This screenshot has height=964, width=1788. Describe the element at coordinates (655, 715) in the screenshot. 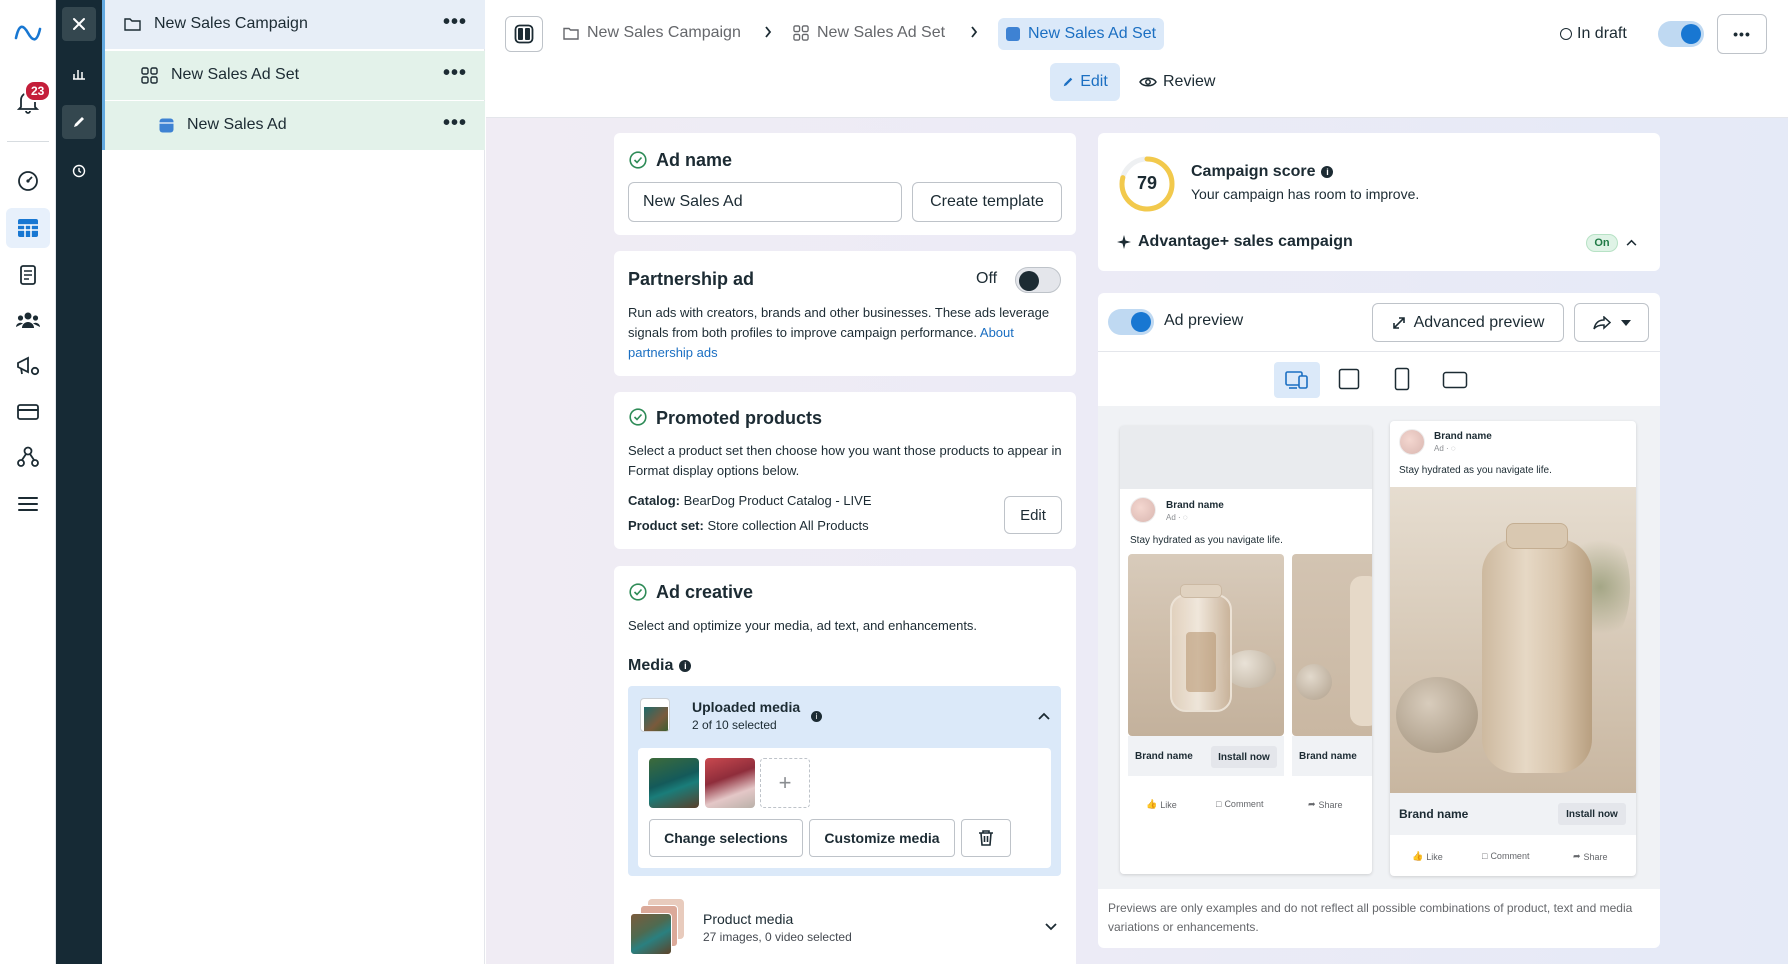

I see `uploaded-media-stack-thumbnail` at that location.